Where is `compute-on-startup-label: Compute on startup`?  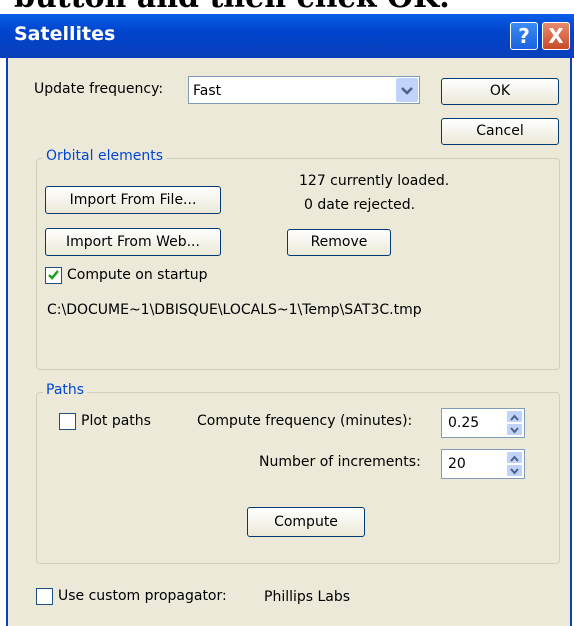
compute-on-startup-label: Compute on startup is located at coordinates (137, 275).